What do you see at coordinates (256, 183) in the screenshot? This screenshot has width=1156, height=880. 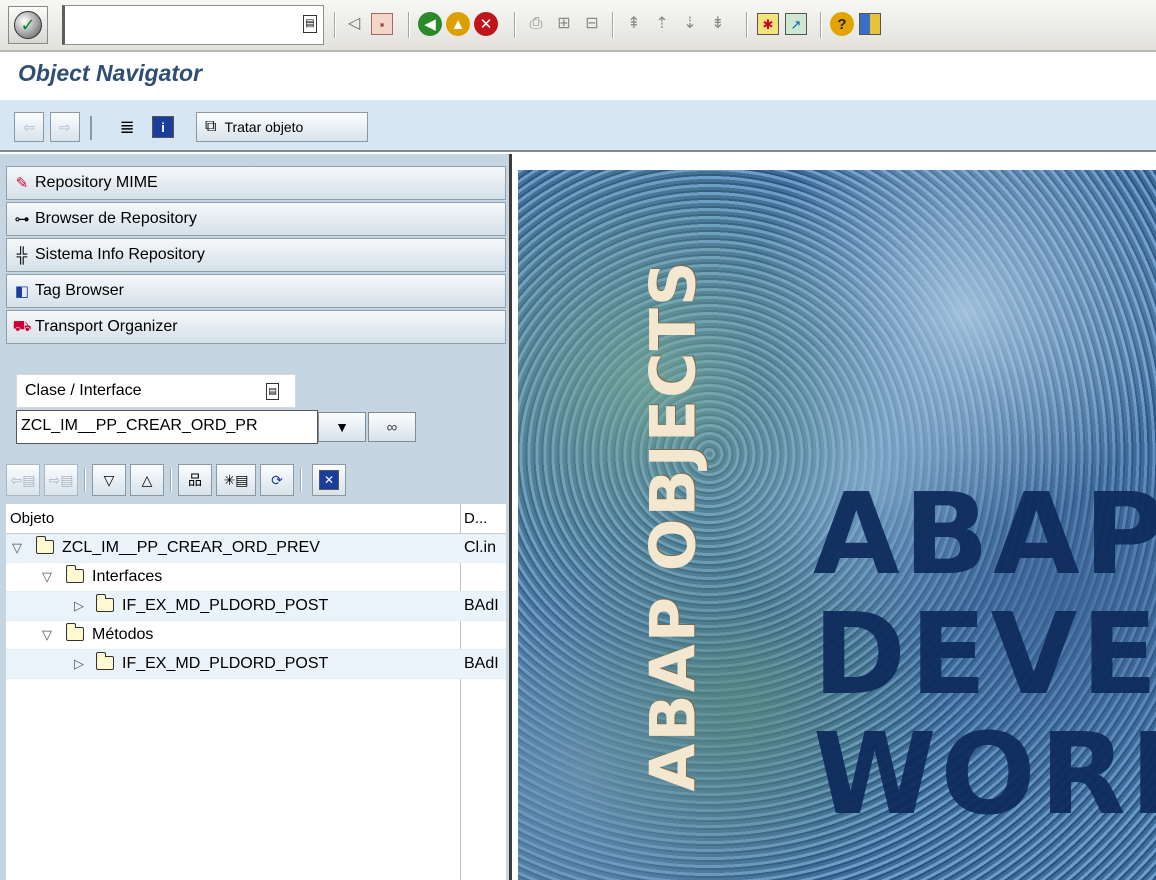 I see `repository-mime-button: ✎ Repository MIME` at bounding box center [256, 183].